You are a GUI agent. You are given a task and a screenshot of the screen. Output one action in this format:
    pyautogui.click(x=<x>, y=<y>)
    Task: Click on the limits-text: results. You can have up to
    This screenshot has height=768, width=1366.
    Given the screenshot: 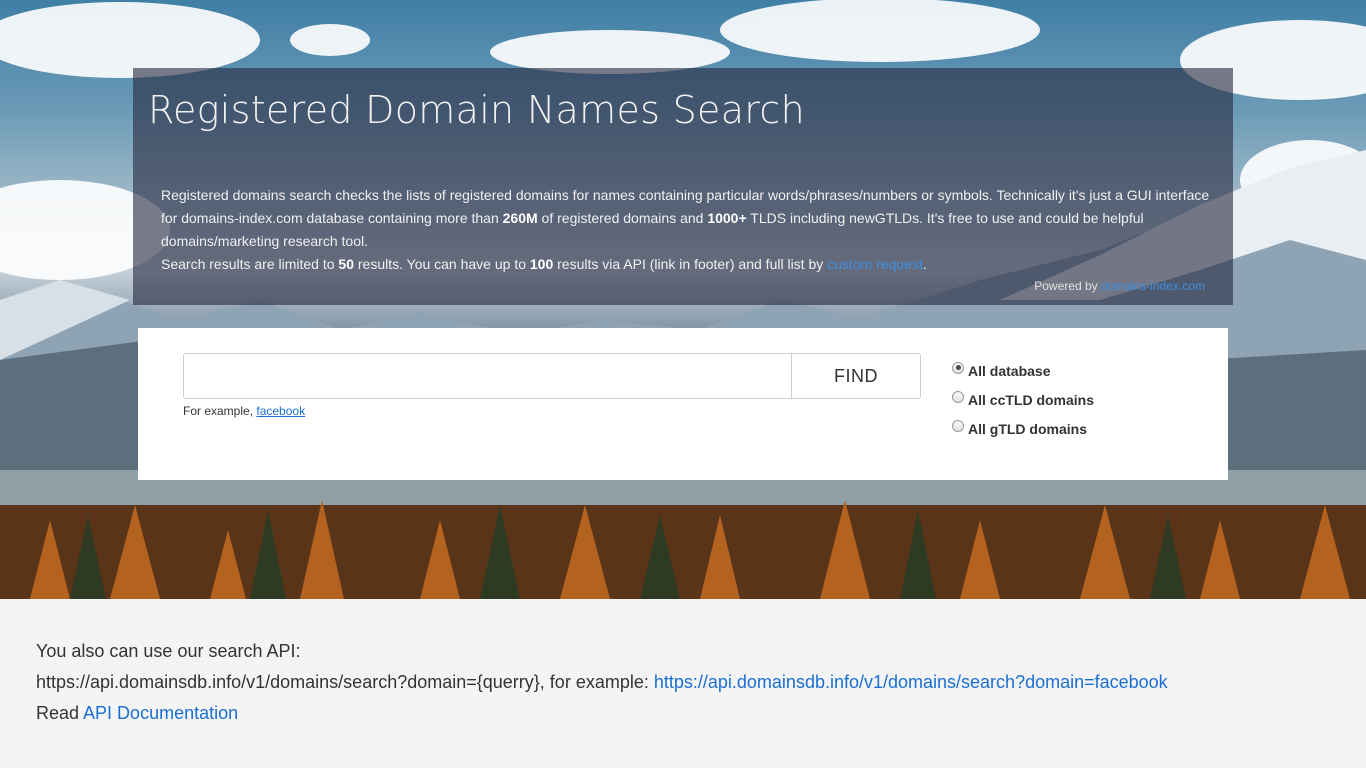 What is the action you would take?
    pyautogui.click(x=441, y=264)
    